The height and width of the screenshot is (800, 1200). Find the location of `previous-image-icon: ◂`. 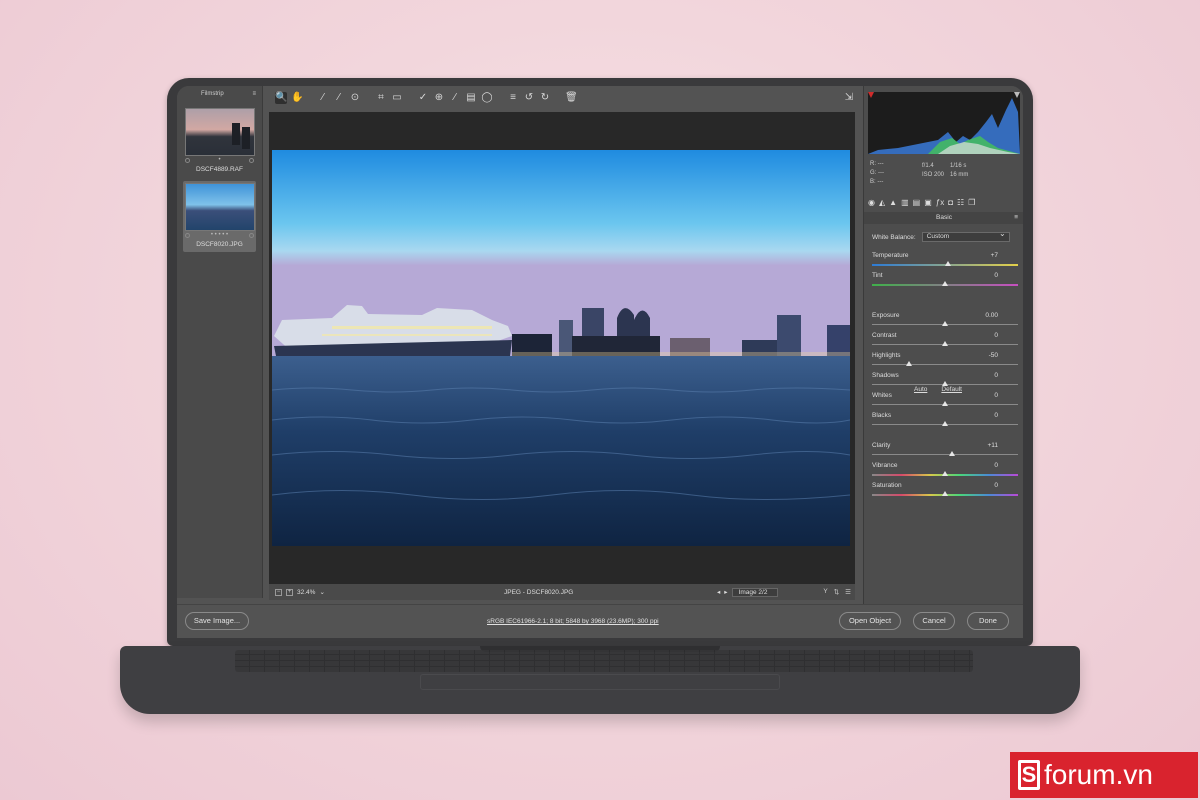

previous-image-icon: ◂ is located at coordinates (718, 592).